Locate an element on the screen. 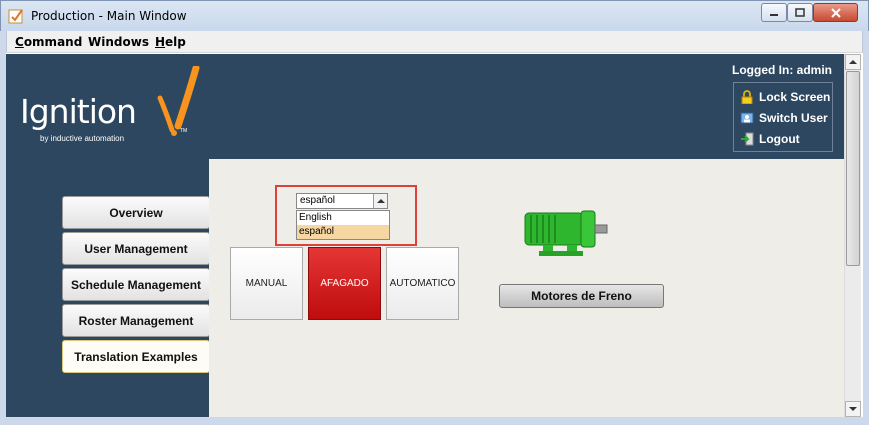  mode-afagado-label: AFAGADO is located at coordinates (344, 283).